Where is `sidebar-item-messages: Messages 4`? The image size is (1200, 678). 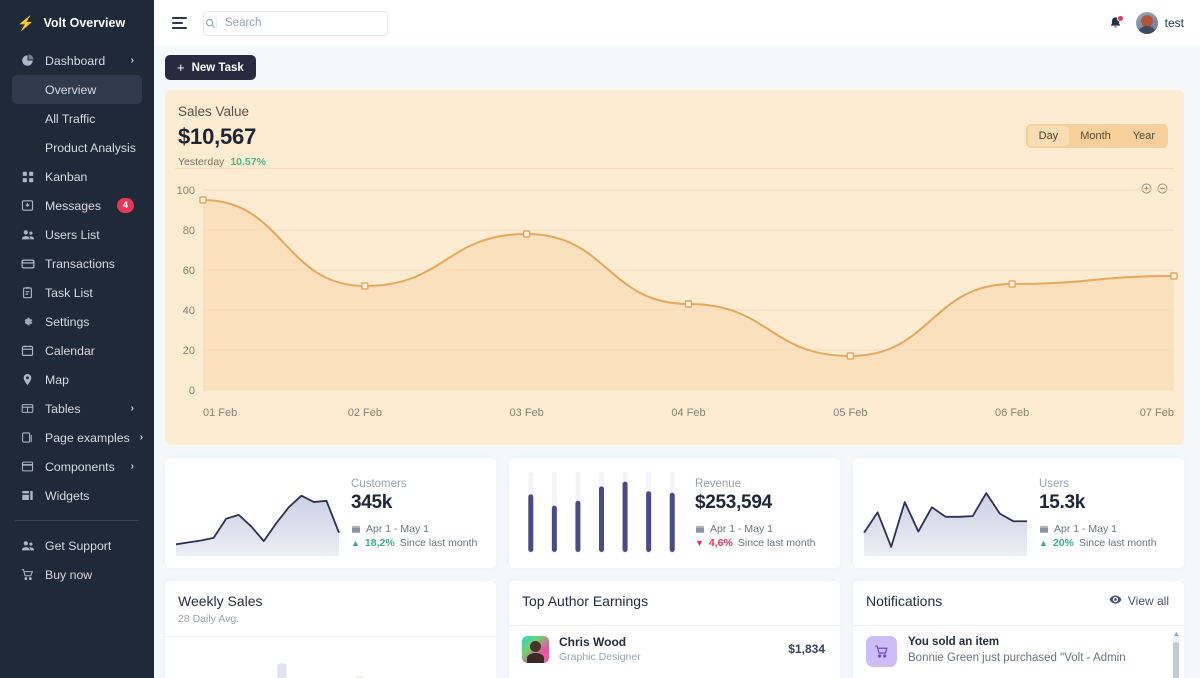 sidebar-item-messages: Messages 4 is located at coordinates (77, 205).